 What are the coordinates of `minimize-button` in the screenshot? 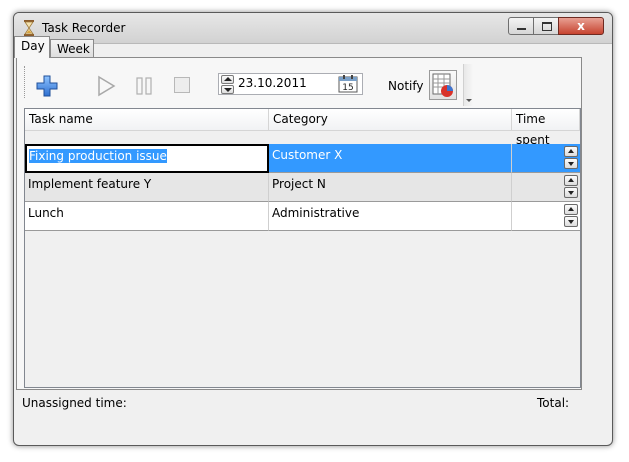 It's located at (521, 26).